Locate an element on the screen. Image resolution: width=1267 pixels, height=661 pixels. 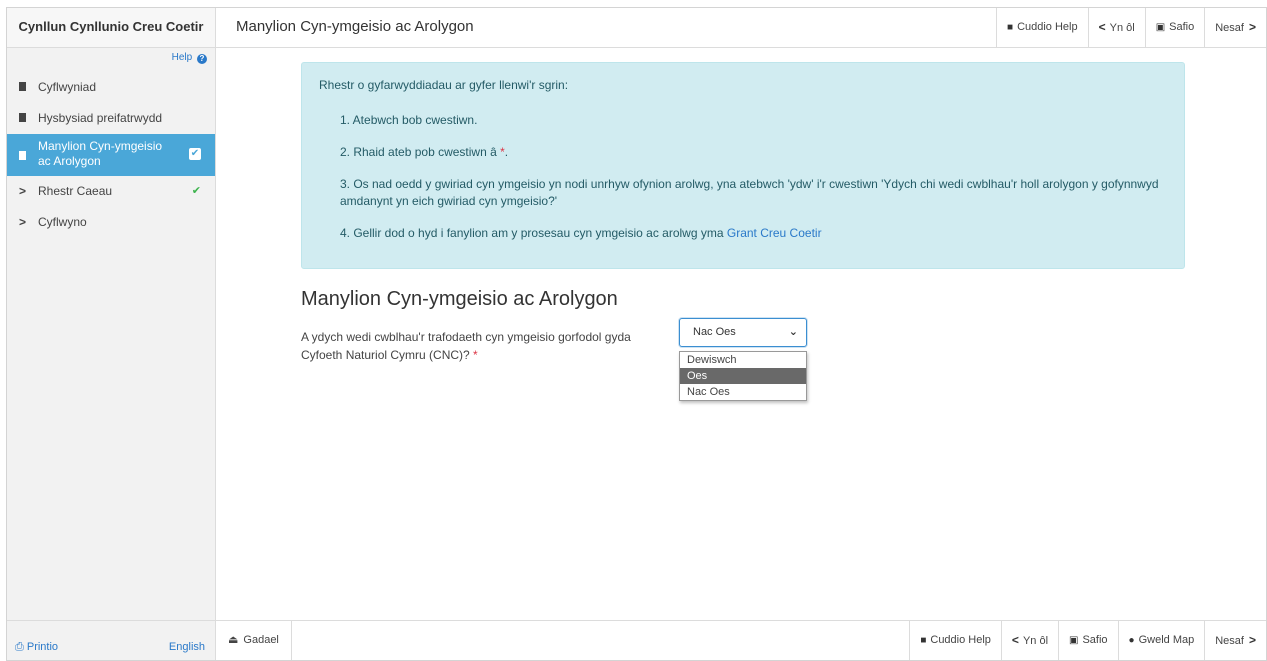
sidebar-item-privacy: Hysbysiad preifatrwydd is located at coordinates (111, 118).